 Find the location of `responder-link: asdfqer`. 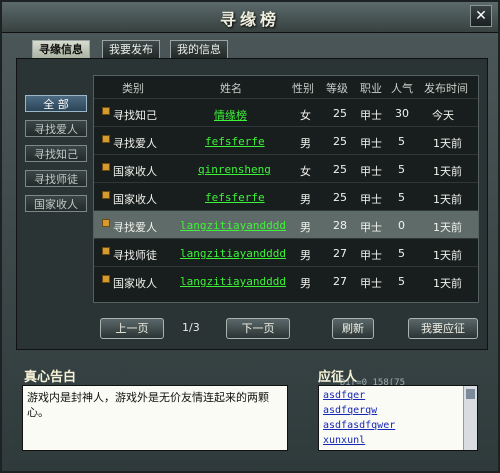

responder-link: asdfqer is located at coordinates (392, 395).